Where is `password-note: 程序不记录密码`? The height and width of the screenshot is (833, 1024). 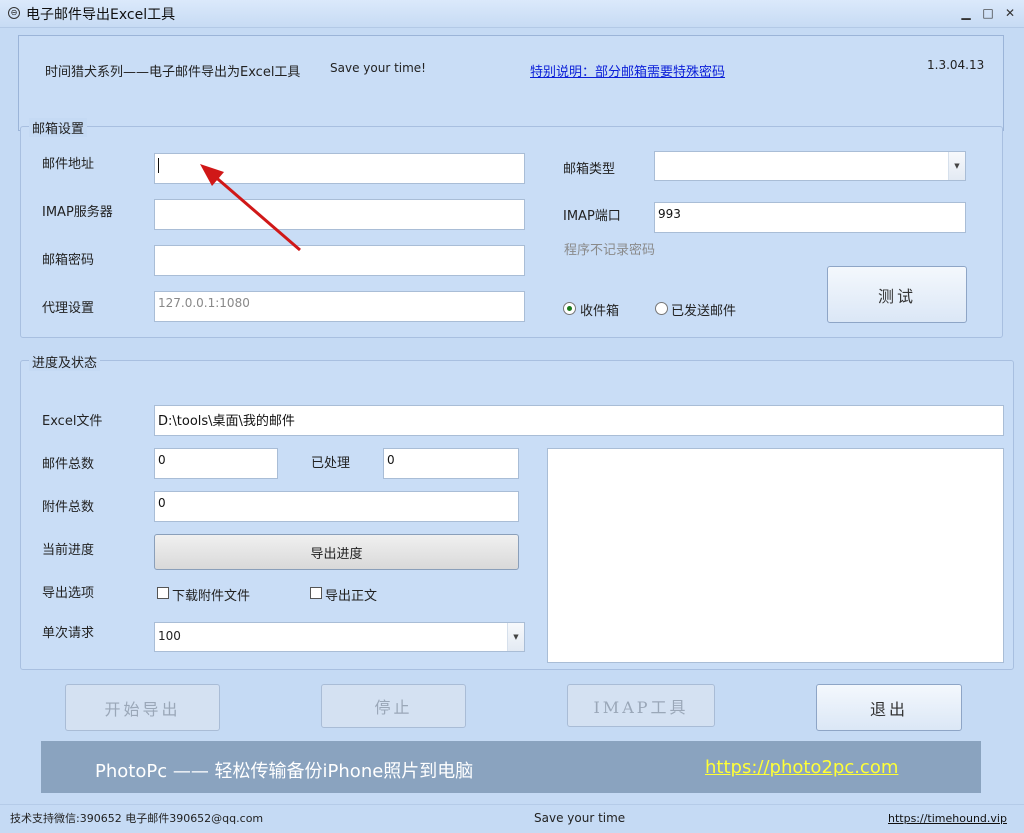
password-note: 程序不记录密码 is located at coordinates (610, 250).